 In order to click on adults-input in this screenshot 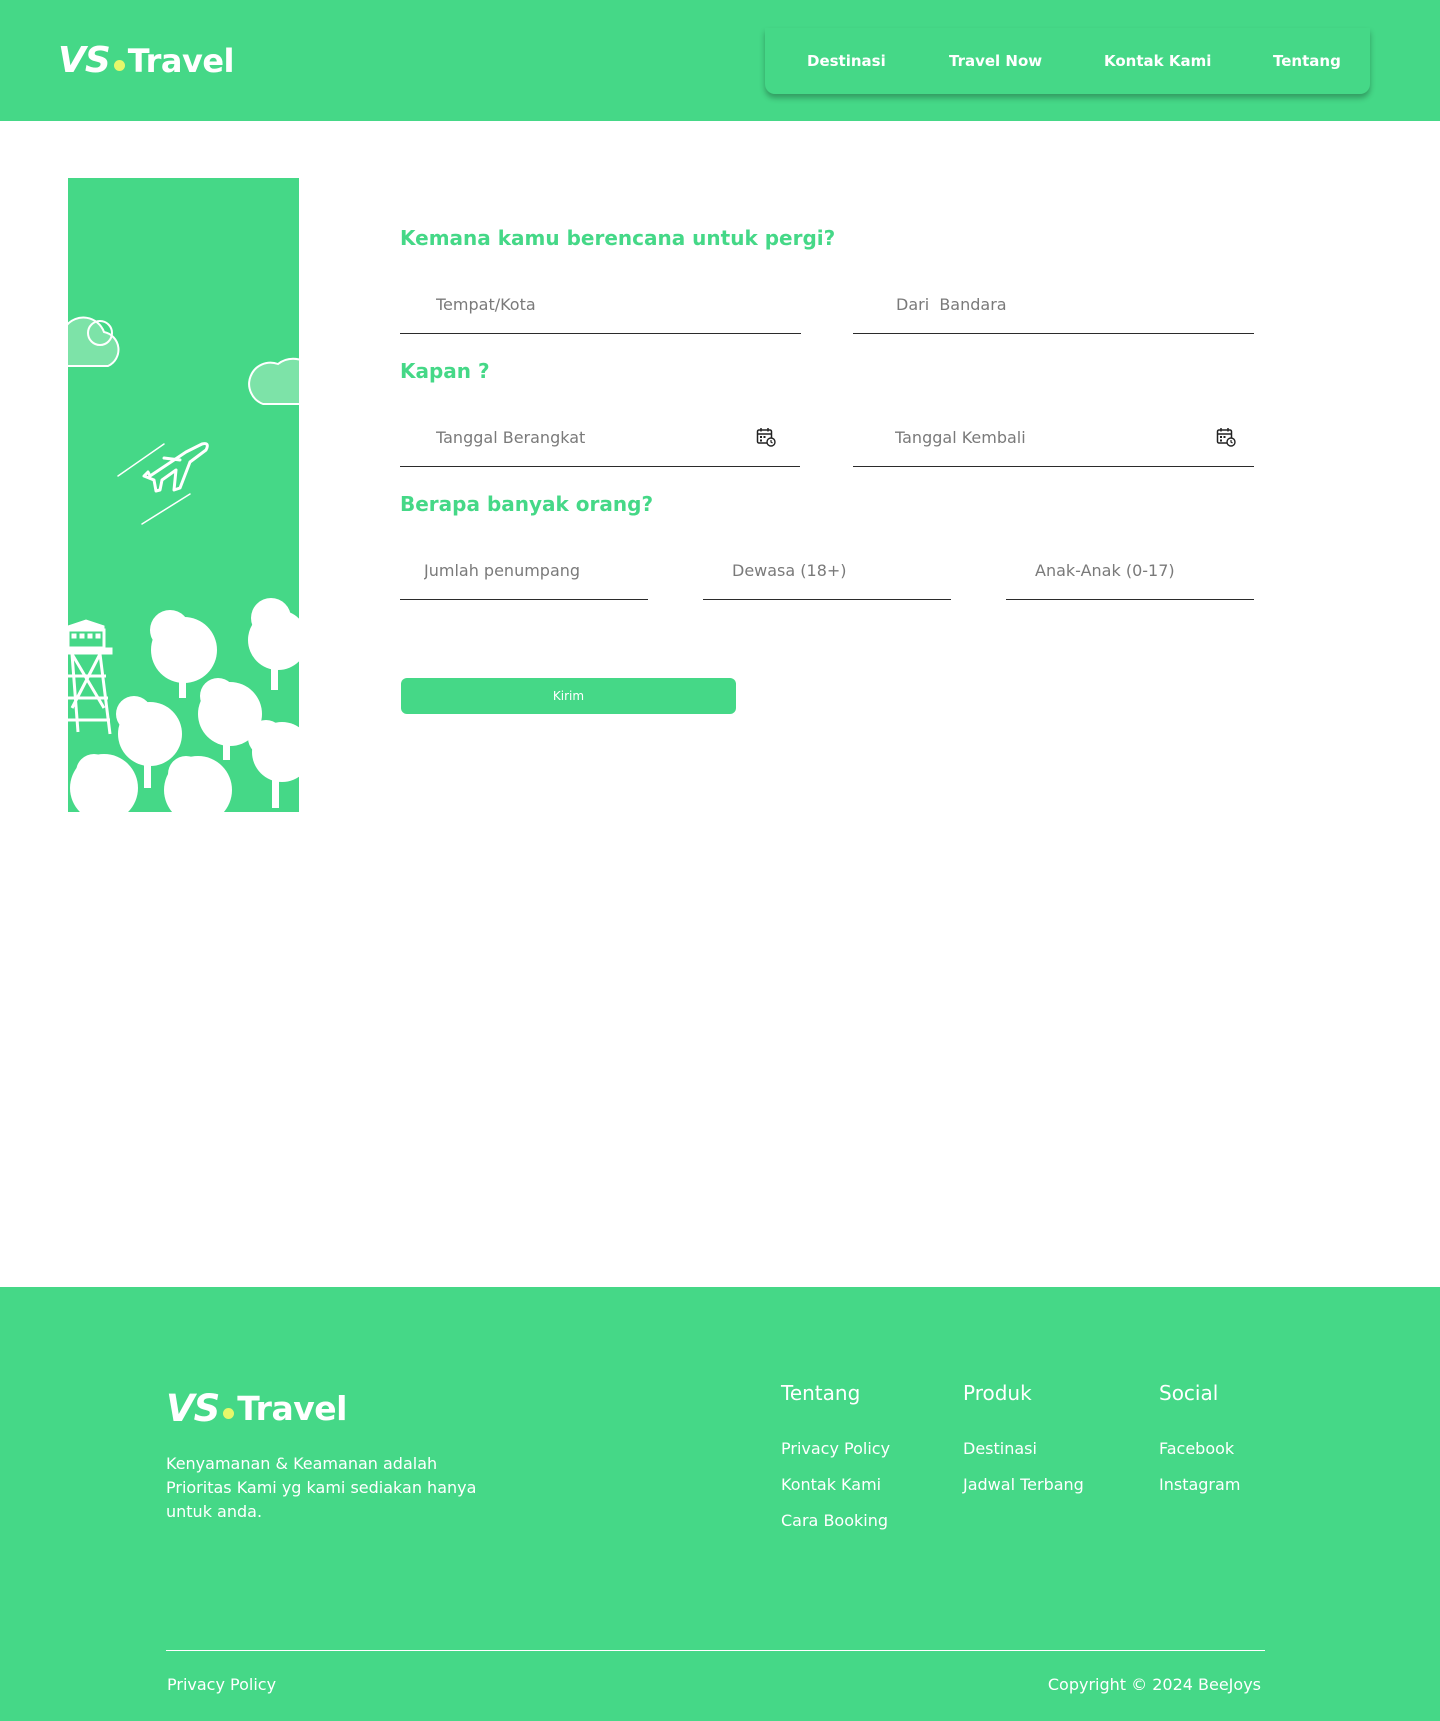, I will do `click(827, 570)`.